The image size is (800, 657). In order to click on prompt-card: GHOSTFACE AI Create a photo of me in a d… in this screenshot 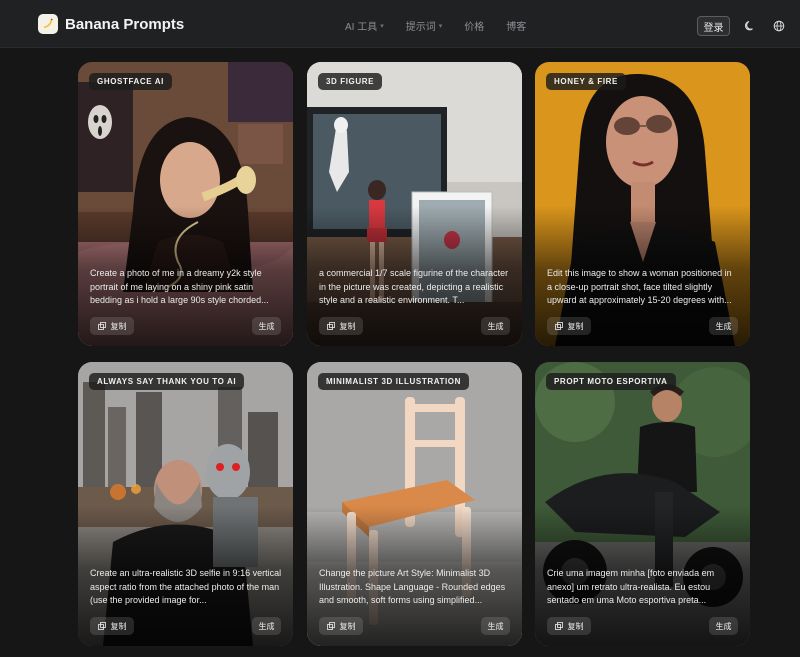, I will do `click(185, 204)`.